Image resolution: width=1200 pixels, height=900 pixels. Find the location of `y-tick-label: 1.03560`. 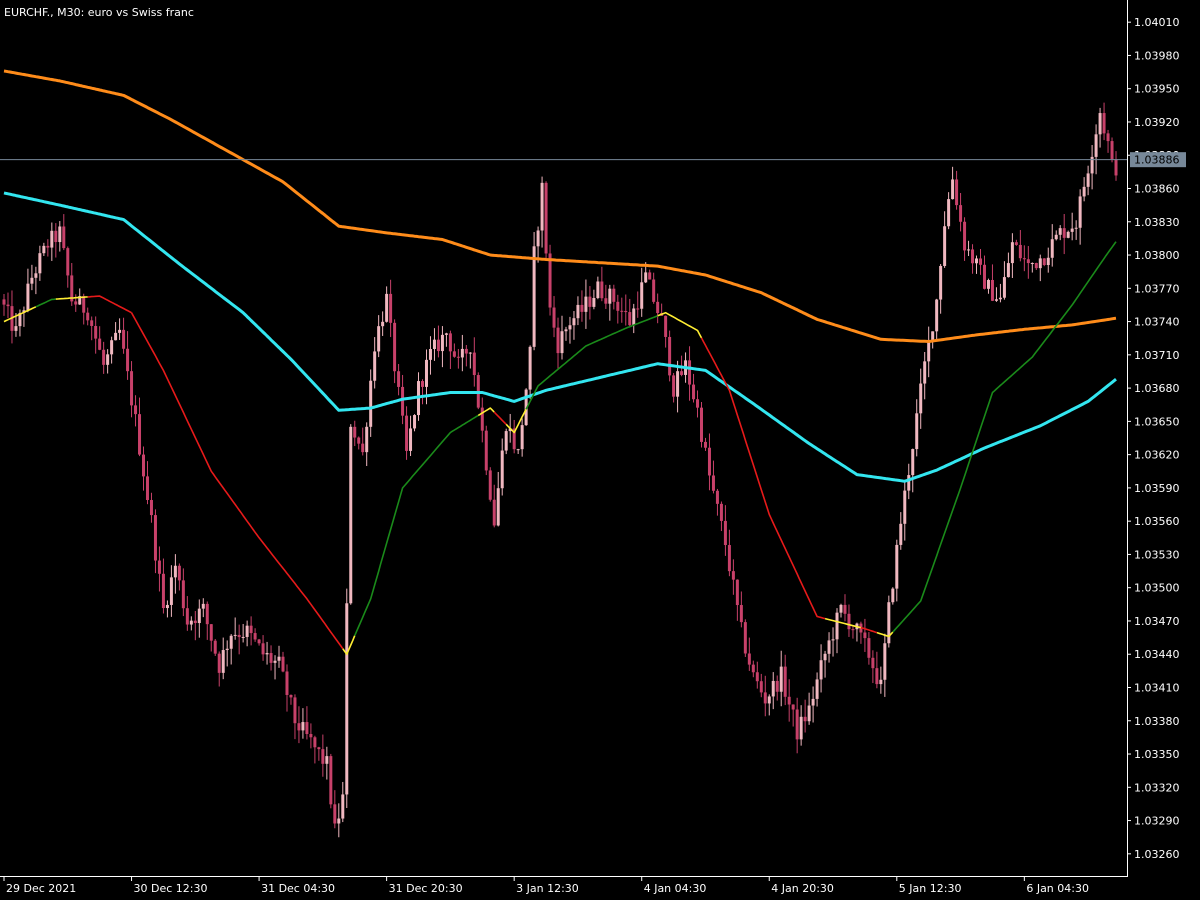

y-tick-label: 1.03560 is located at coordinates (1157, 521).